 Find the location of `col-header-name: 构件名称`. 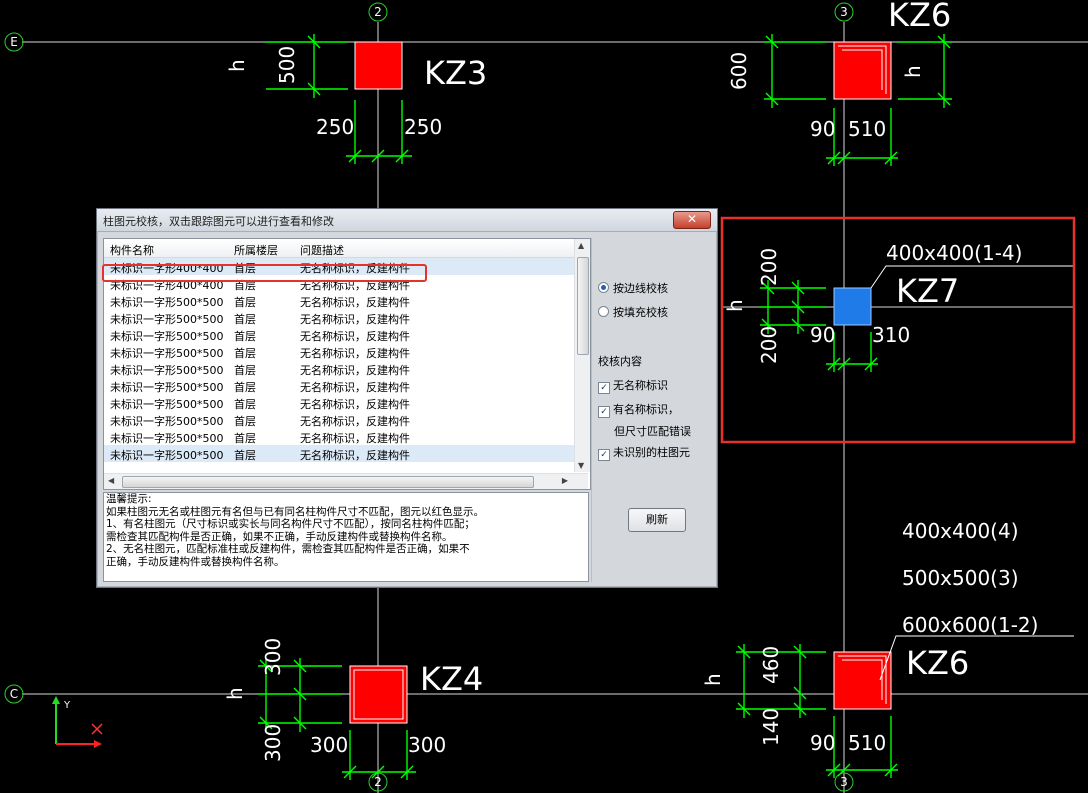

col-header-name: 构件名称 is located at coordinates (132, 250).